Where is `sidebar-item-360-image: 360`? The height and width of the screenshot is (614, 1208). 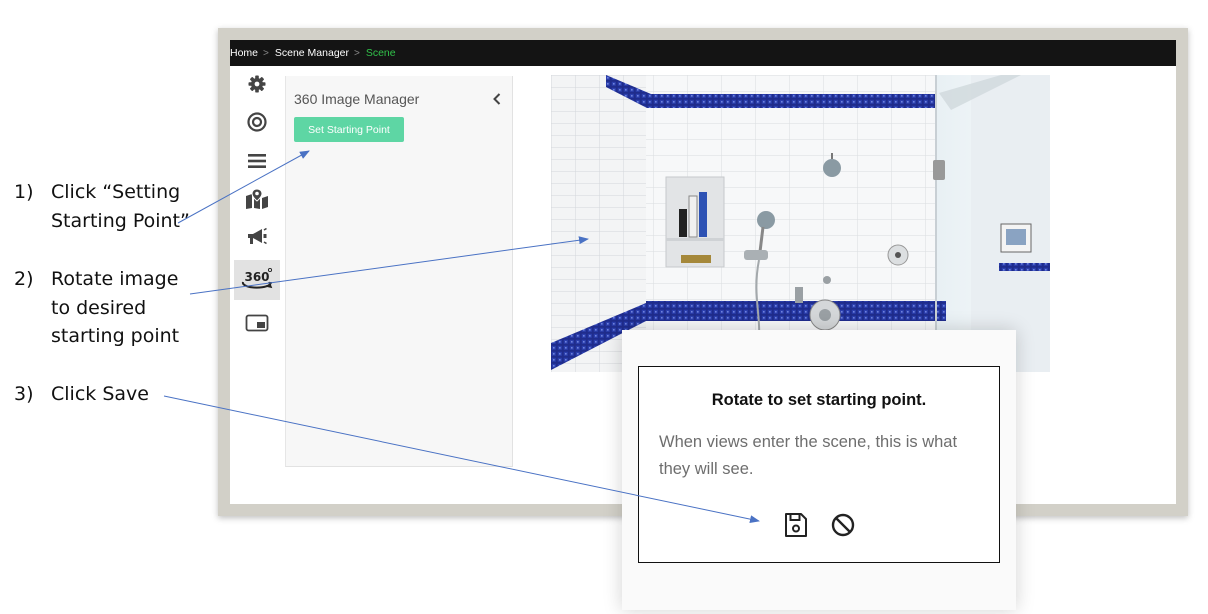 sidebar-item-360-image: 360 is located at coordinates (257, 280).